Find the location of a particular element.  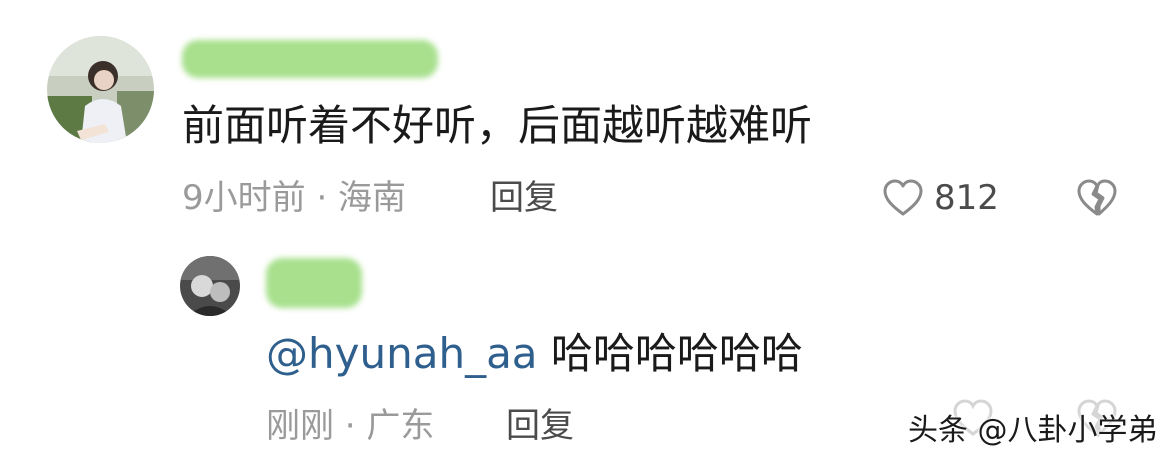

reply-body: 哈哈哈哈哈哈 is located at coordinates (676, 353).